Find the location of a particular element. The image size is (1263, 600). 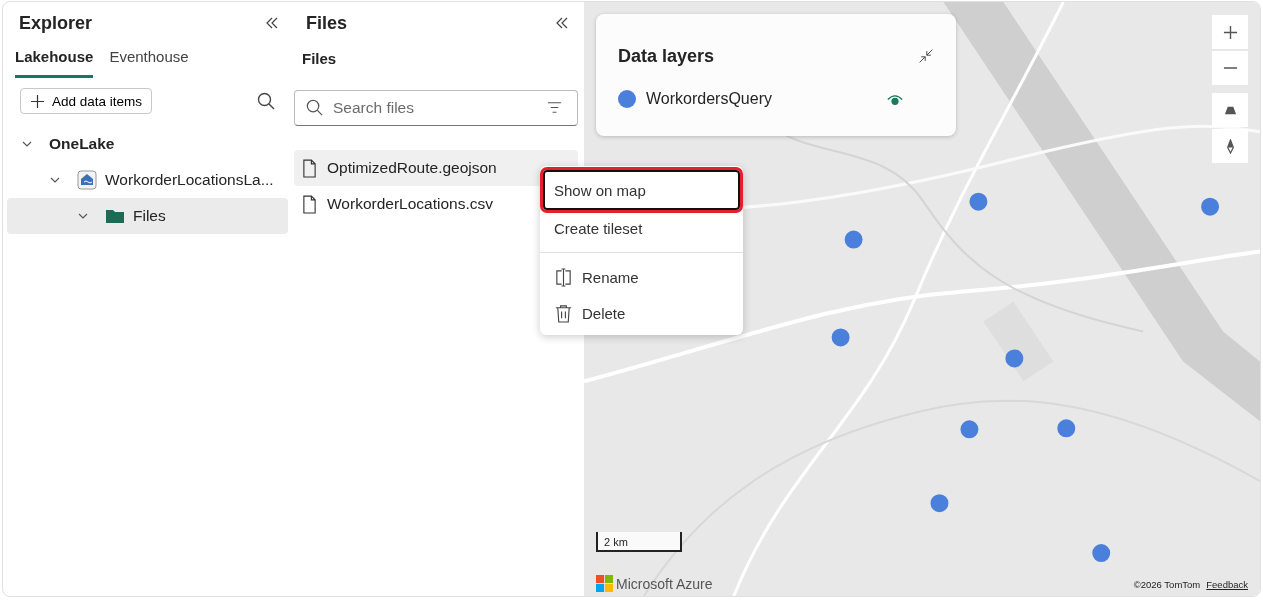

rename-icon is located at coordinates (563, 277).